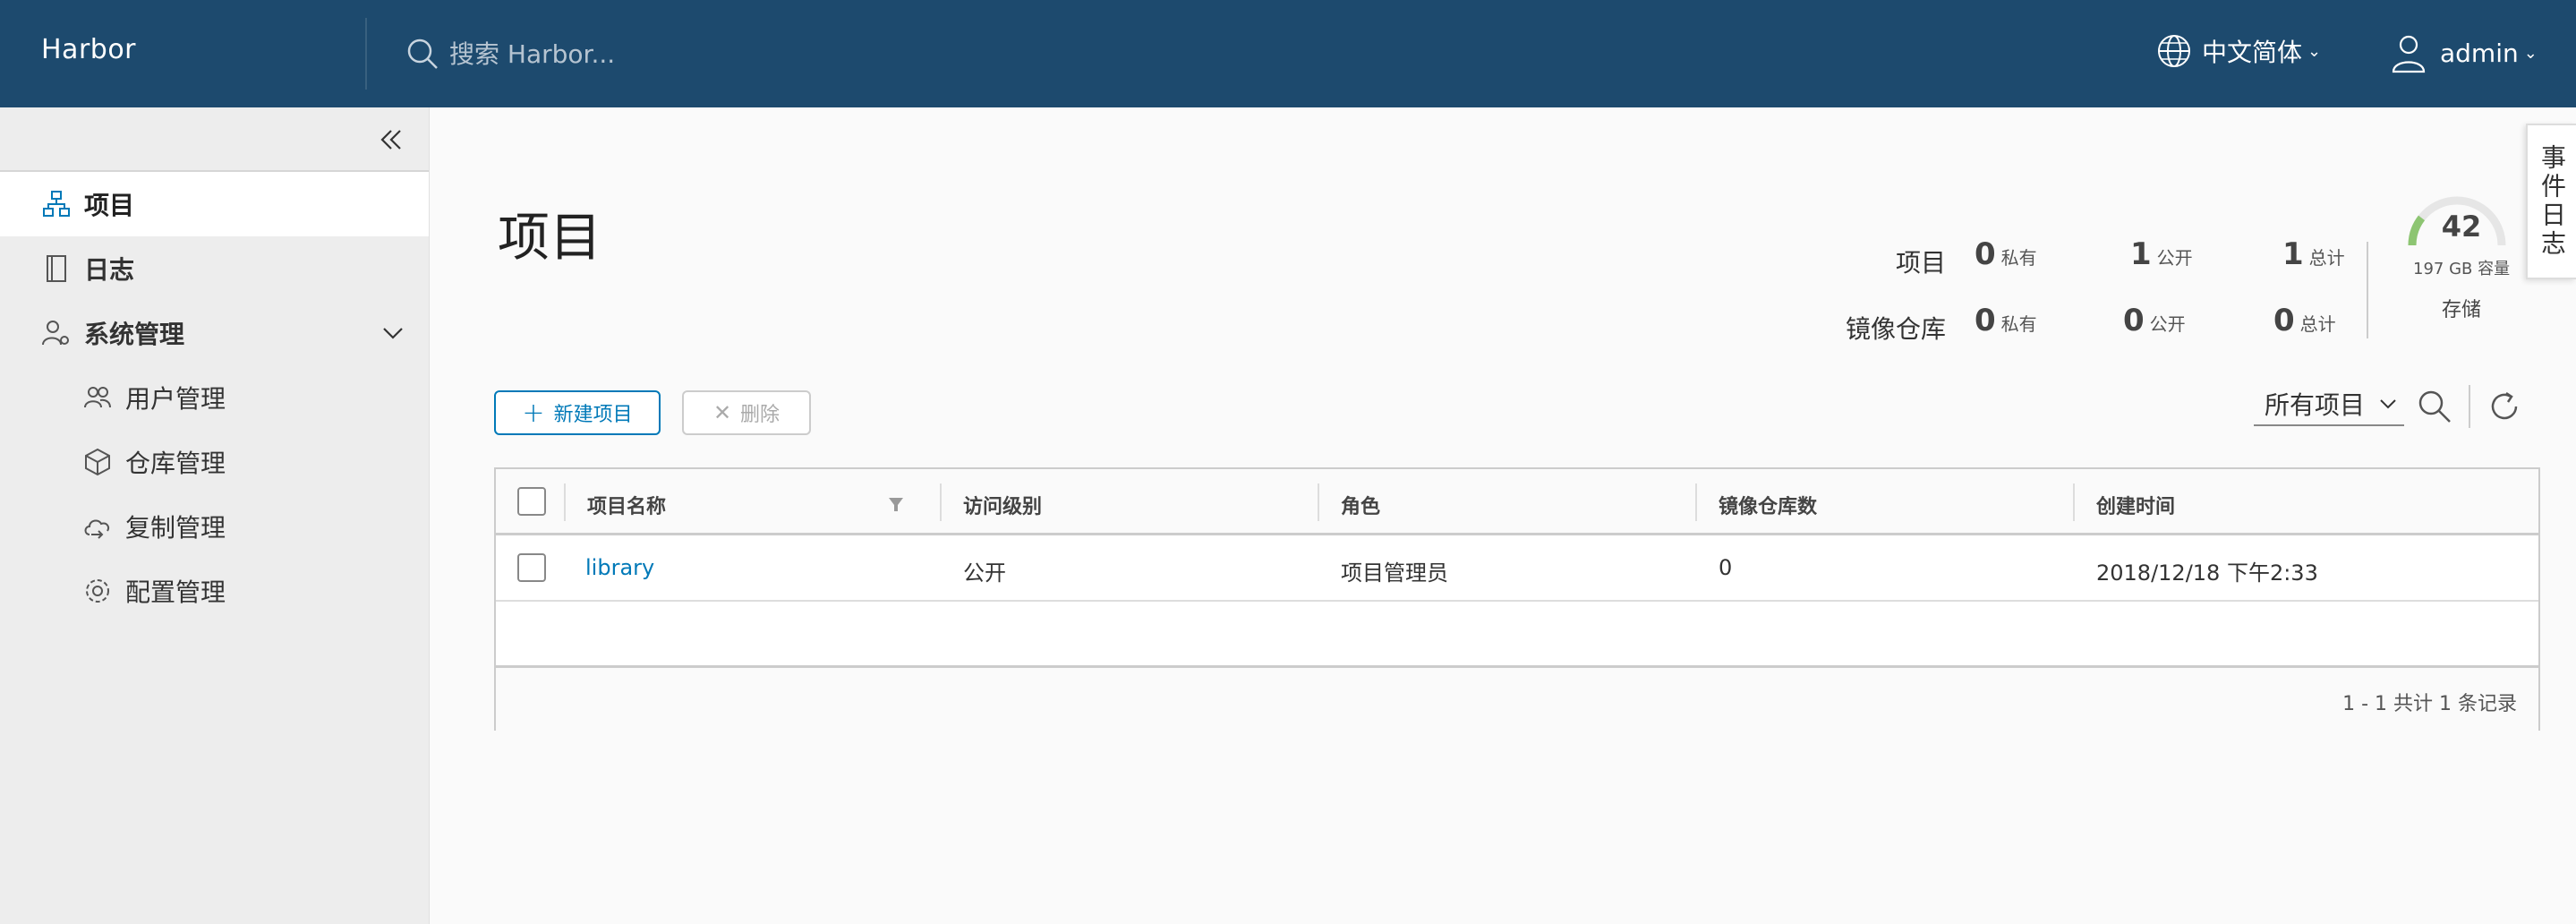  What do you see at coordinates (1517, 568) in the screenshot?
I see `table-row: library 公开 项目管理员 0 2018/12/18 下午2:33` at bounding box center [1517, 568].